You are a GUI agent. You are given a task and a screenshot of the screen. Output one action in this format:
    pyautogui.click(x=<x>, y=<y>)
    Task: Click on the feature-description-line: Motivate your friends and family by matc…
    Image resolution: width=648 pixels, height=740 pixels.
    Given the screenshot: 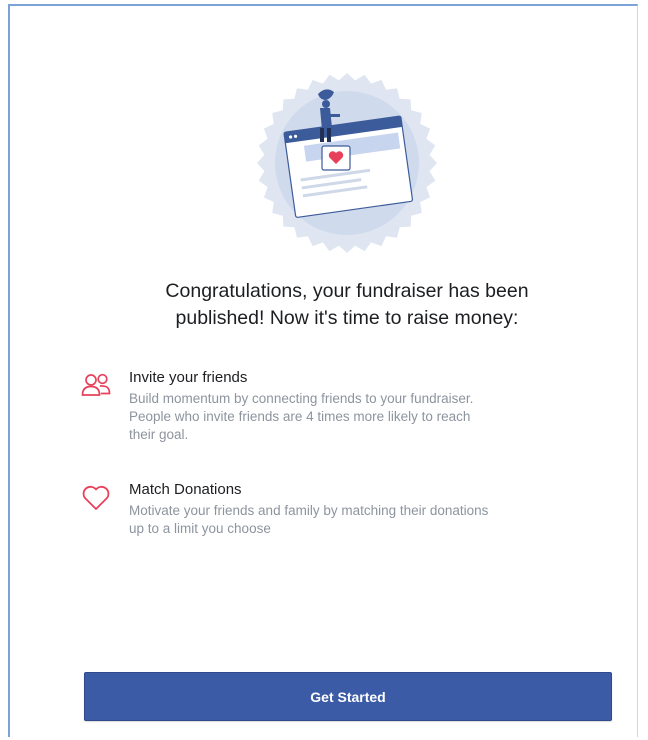 What is the action you would take?
    pyautogui.click(x=309, y=510)
    